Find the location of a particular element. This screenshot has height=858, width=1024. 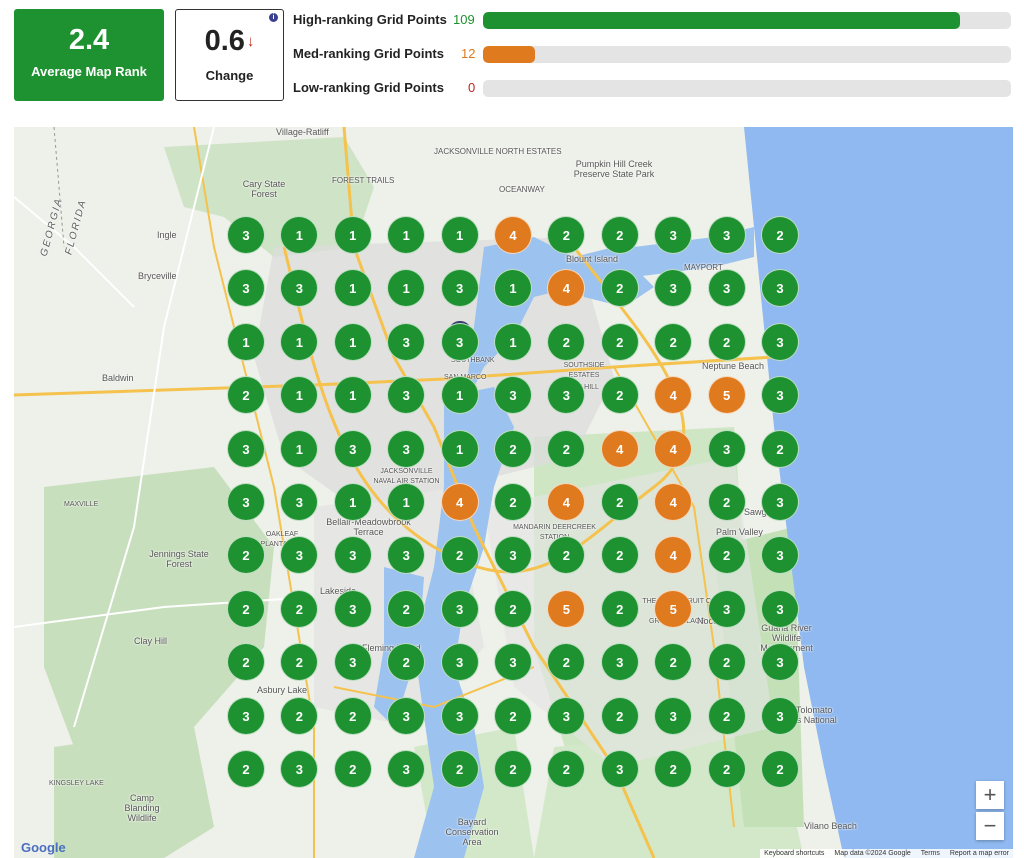

report-map-error-link: Report a map error is located at coordinates (979, 853).